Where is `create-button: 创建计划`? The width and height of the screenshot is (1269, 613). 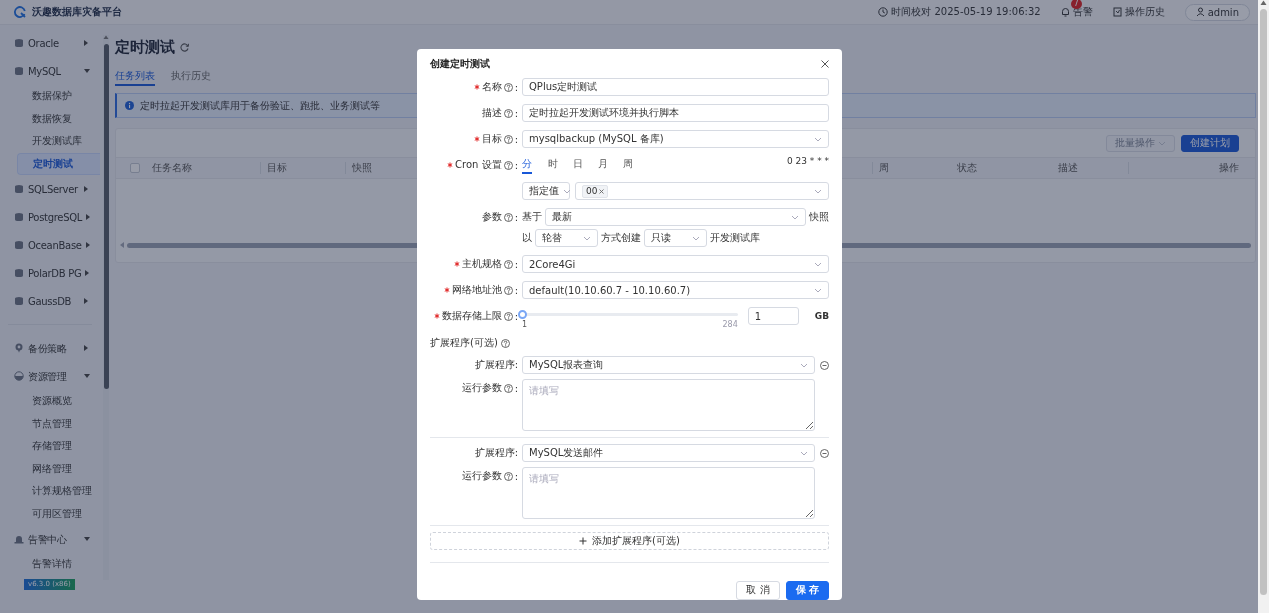 create-button: 创建计划 is located at coordinates (1210, 143).